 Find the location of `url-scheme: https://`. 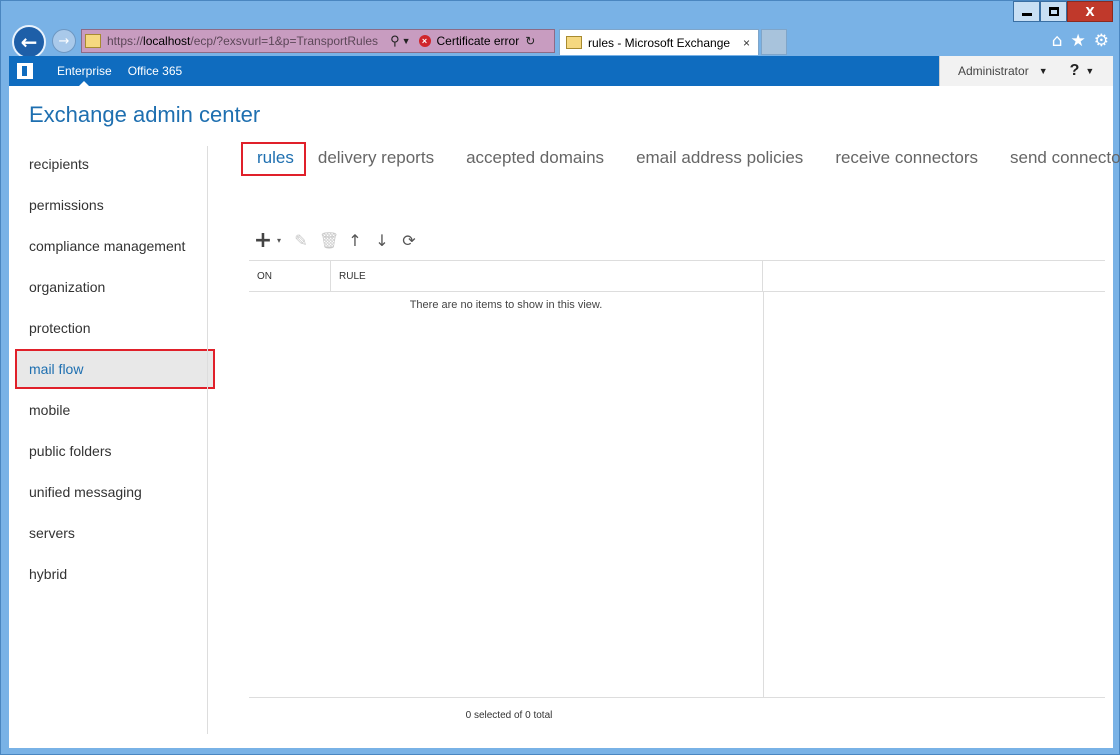

url-scheme: https:// is located at coordinates (125, 41).